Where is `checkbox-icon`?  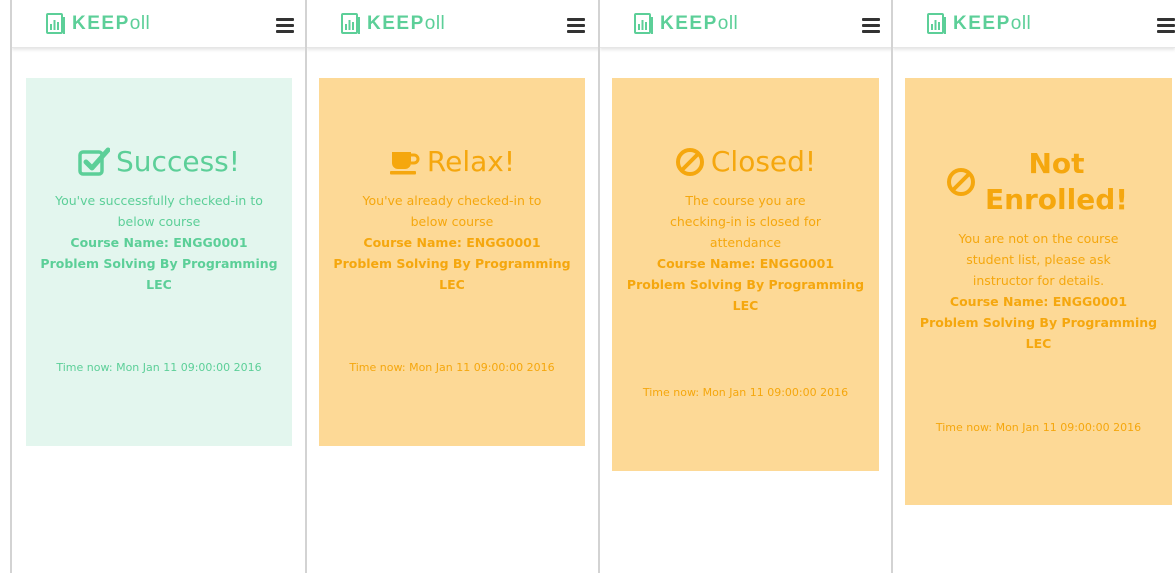
checkbox-icon is located at coordinates (94, 161).